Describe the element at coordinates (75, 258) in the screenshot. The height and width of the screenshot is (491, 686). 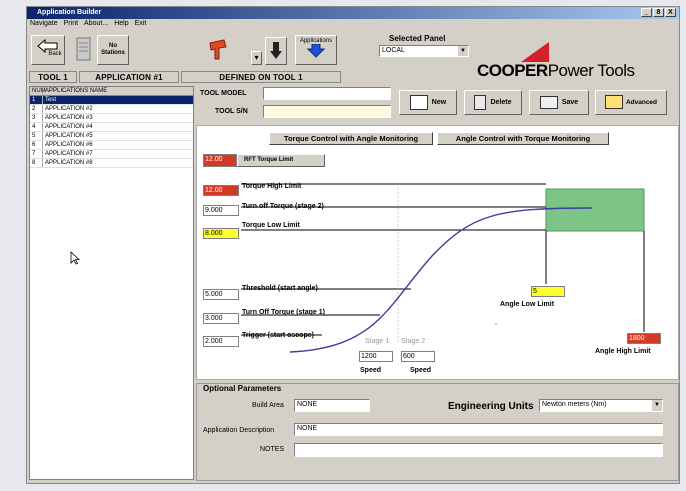
I see `mouse-cursor-icon` at that location.